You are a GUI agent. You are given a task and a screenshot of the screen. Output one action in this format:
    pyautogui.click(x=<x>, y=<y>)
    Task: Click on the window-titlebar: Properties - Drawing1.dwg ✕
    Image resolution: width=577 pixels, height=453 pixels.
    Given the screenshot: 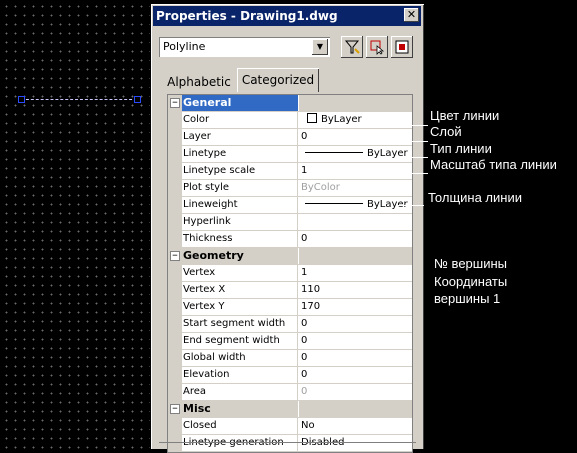 What is the action you would take?
    pyautogui.click(x=287, y=16)
    